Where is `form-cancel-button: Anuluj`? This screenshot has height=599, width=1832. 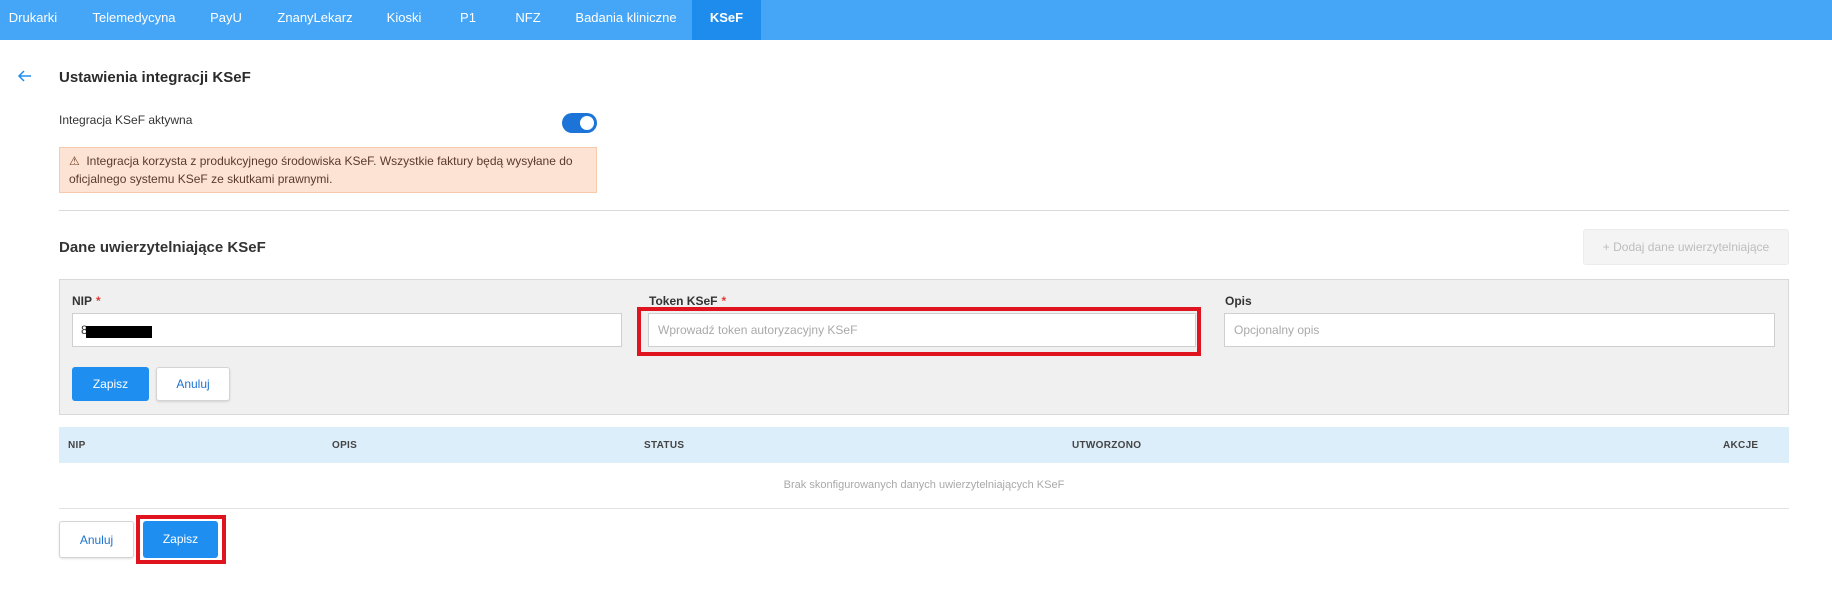
form-cancel-button: Anuluj is located at coordinates (193, 384).